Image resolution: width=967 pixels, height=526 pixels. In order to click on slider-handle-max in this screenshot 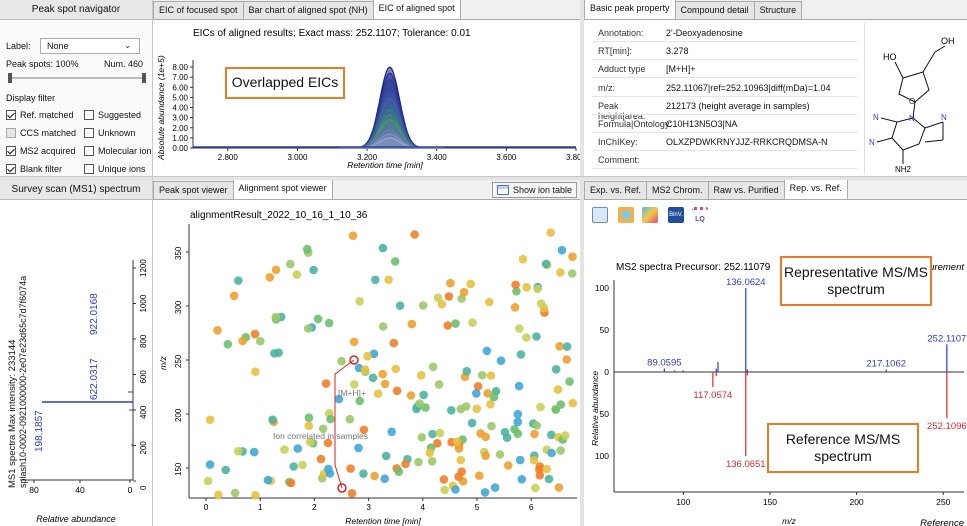, I will do `click(144, 78)`.